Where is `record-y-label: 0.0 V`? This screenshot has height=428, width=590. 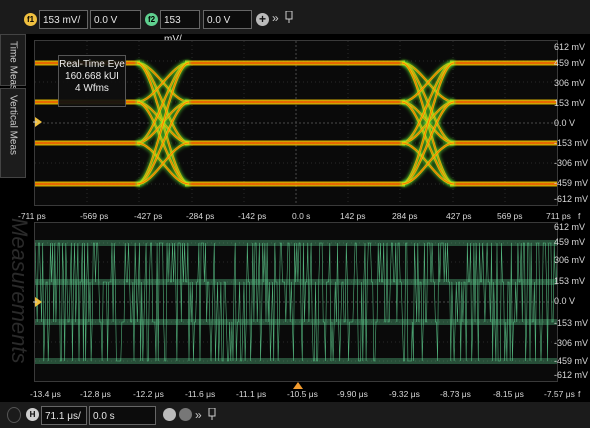
record-y-label: 0.0 V is located at coordinates (565, 301).